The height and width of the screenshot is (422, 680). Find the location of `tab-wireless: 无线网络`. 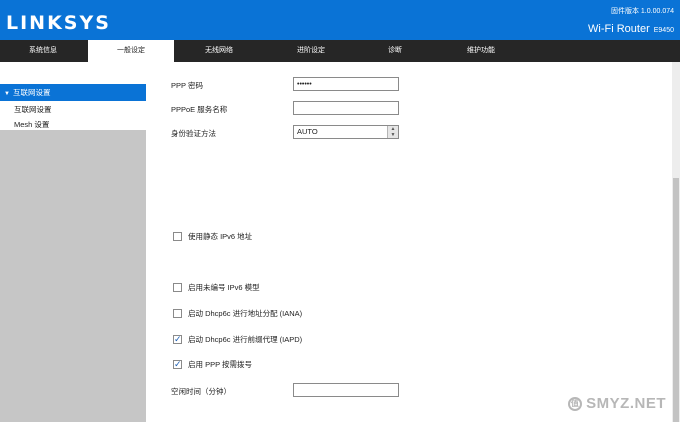

tab-wireless: 无线网络 is located at coordinates (219, 51).